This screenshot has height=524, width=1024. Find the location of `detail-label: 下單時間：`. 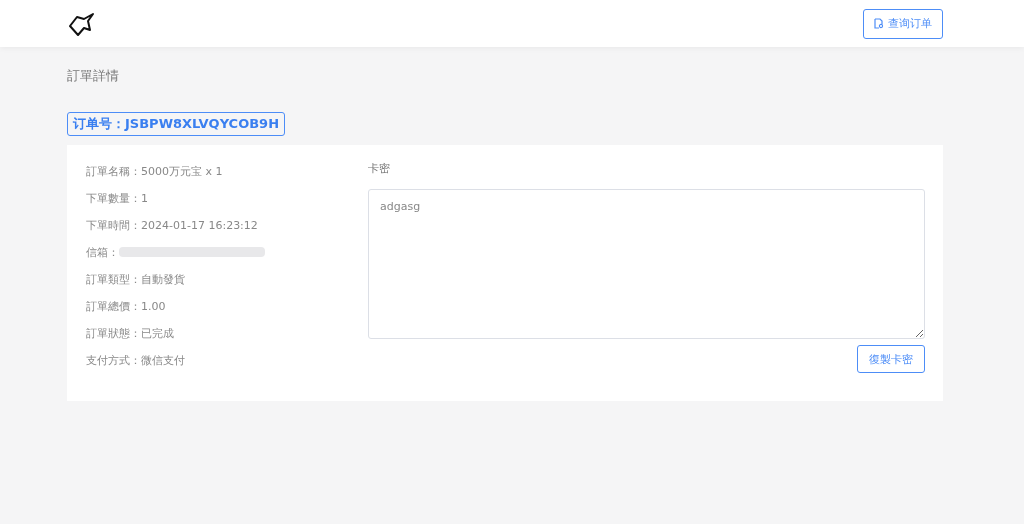

detail-label: 下單時間： is located at coordinates (113, 225).